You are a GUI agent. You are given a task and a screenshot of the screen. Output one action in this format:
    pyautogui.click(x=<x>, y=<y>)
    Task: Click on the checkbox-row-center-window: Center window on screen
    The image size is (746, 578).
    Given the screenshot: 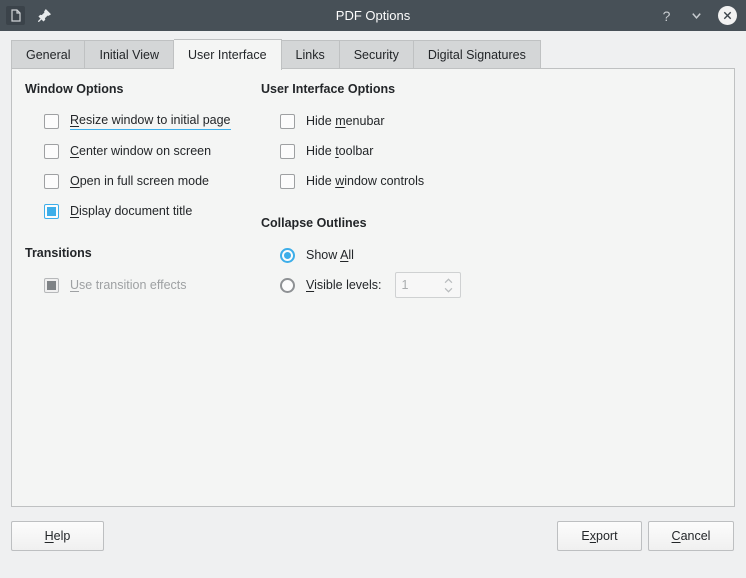 What is the action you would take?
    pyautogui.click(x=134, y=151)
    